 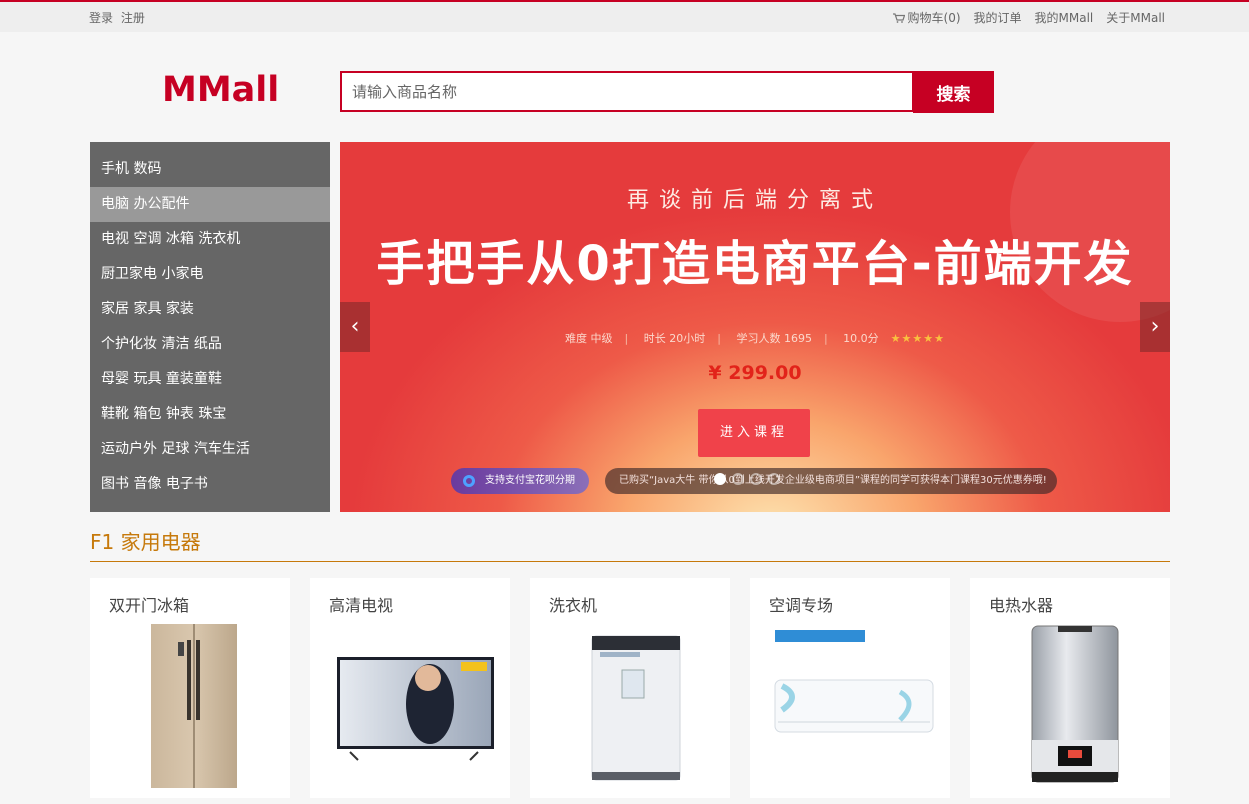 What do you see at coordinates (630, 561) in the screenshot?
I see `floor-divider` at bounding box center [630, 561].